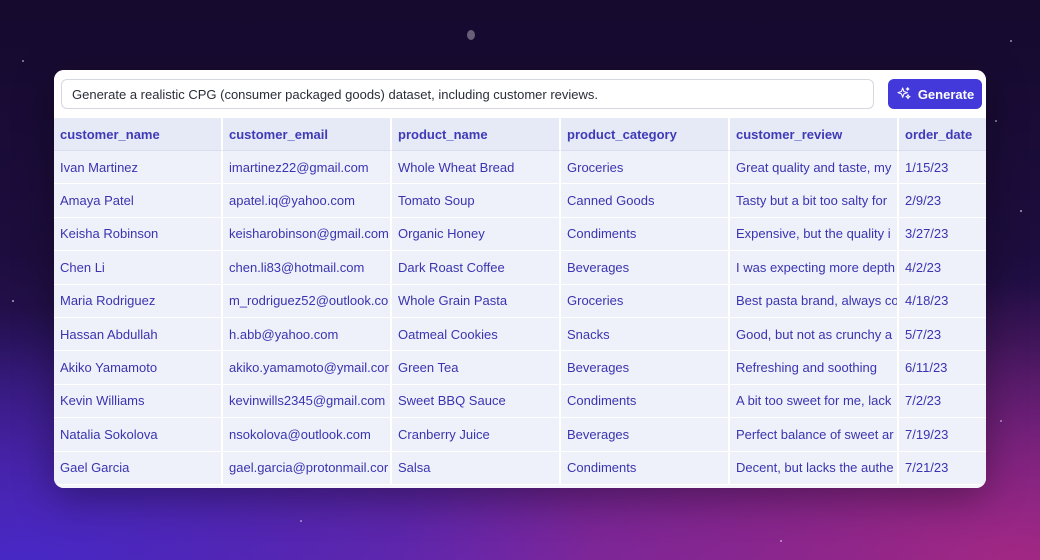 Image resolution: width=1040 pixels, height=560 pixels. I want to click on cell-product-name: Salsa, so click(476, 468).